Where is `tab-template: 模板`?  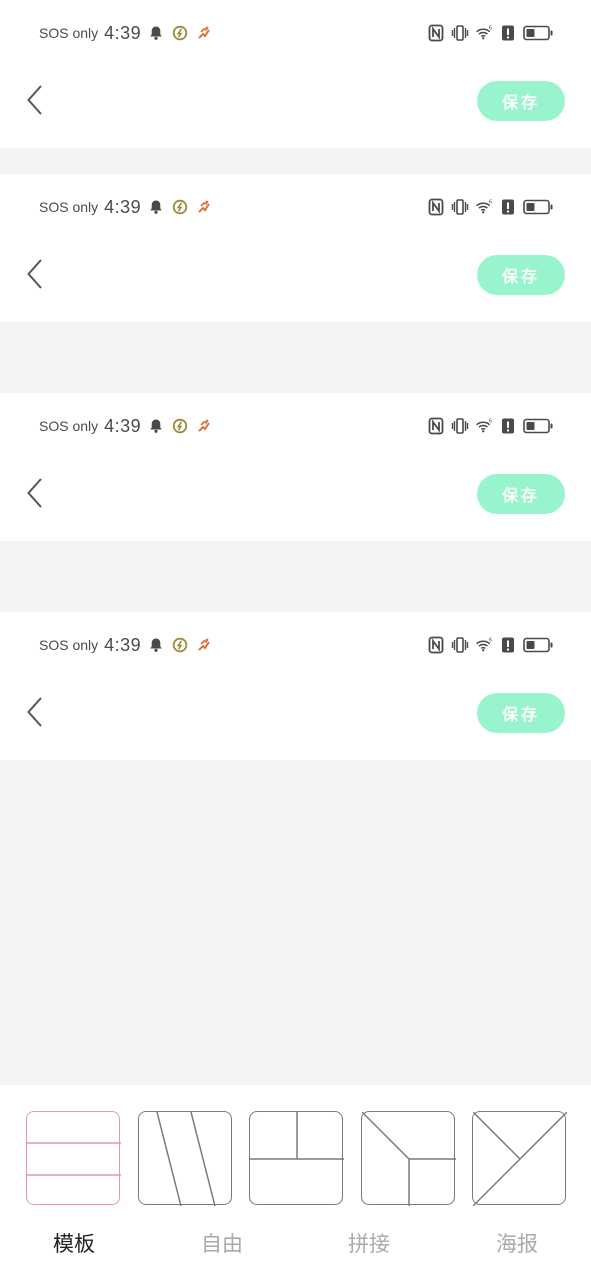 tab-template: 模板 is located at coordinates (74, 1244).